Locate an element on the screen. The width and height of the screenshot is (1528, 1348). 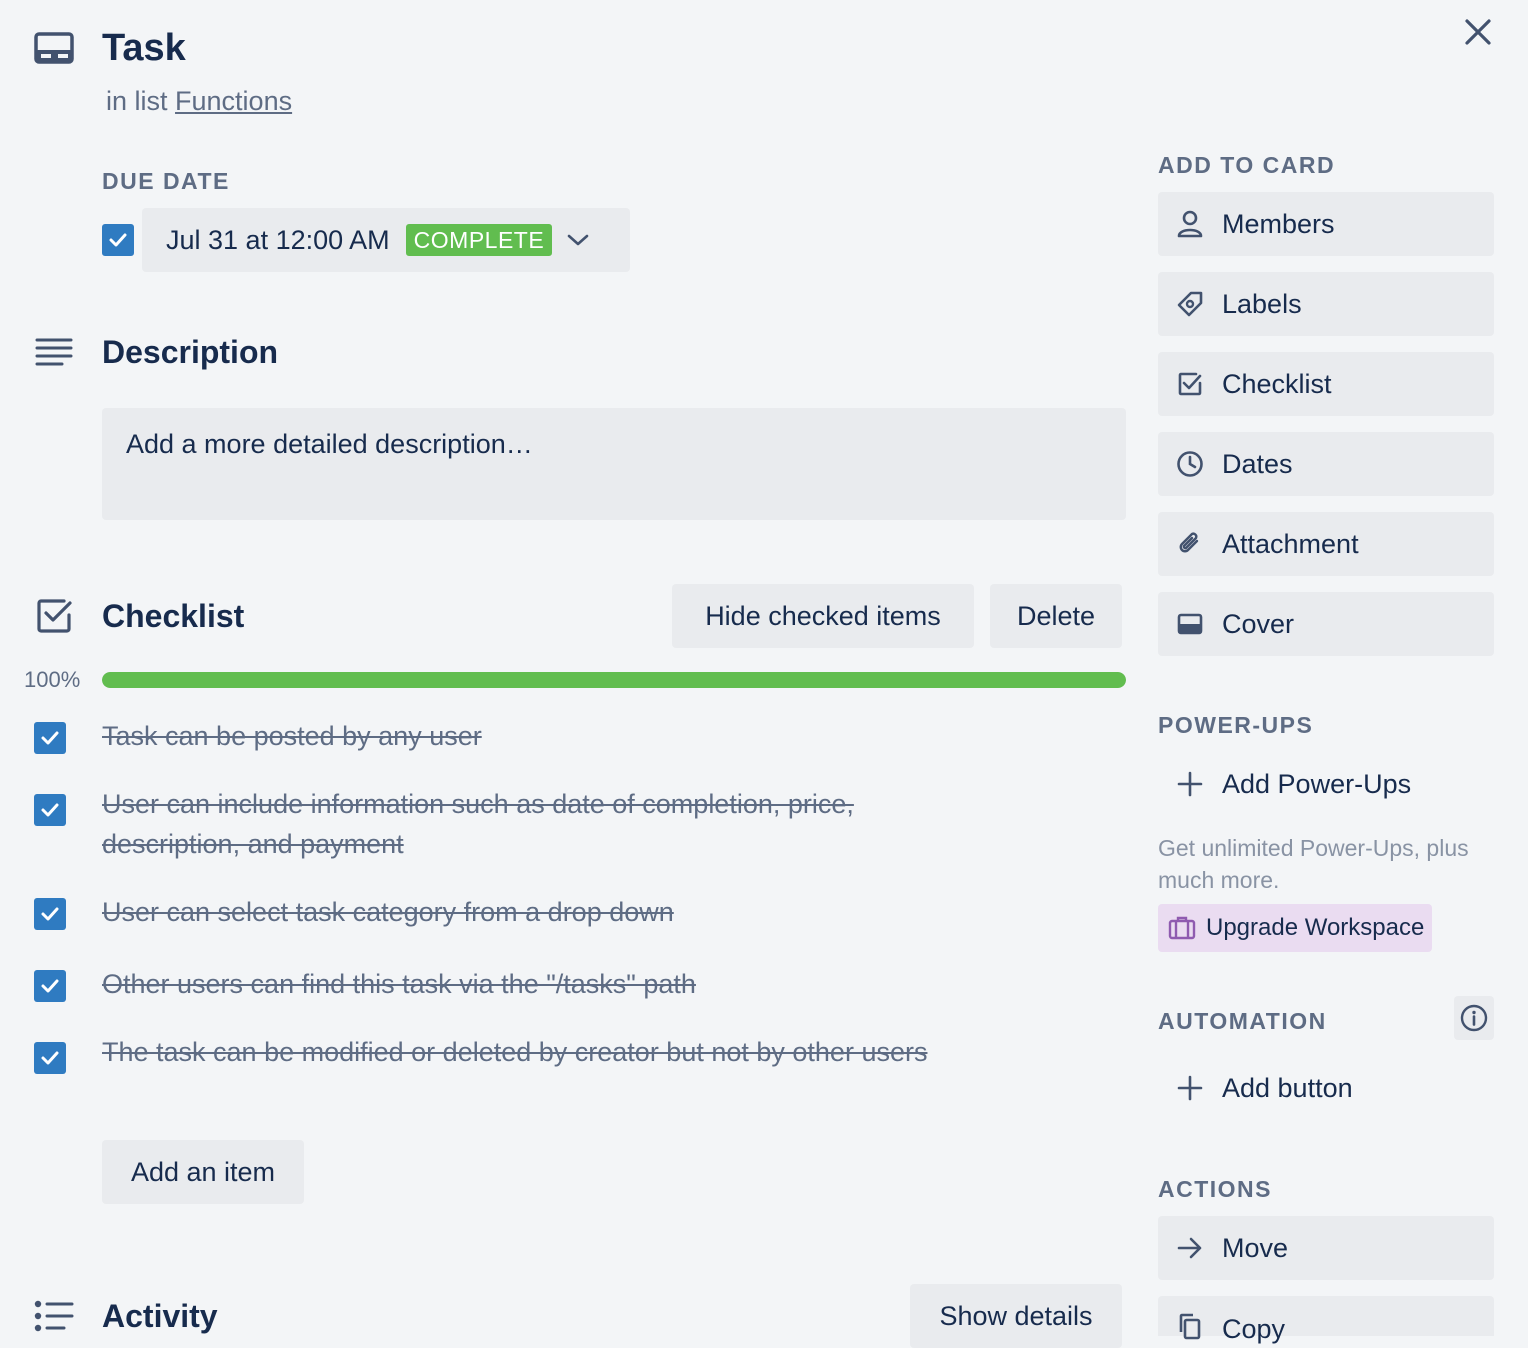
due-date-button: Jul 31 at 12:00 AM COMPLETE is located at coordinates (386, 240).